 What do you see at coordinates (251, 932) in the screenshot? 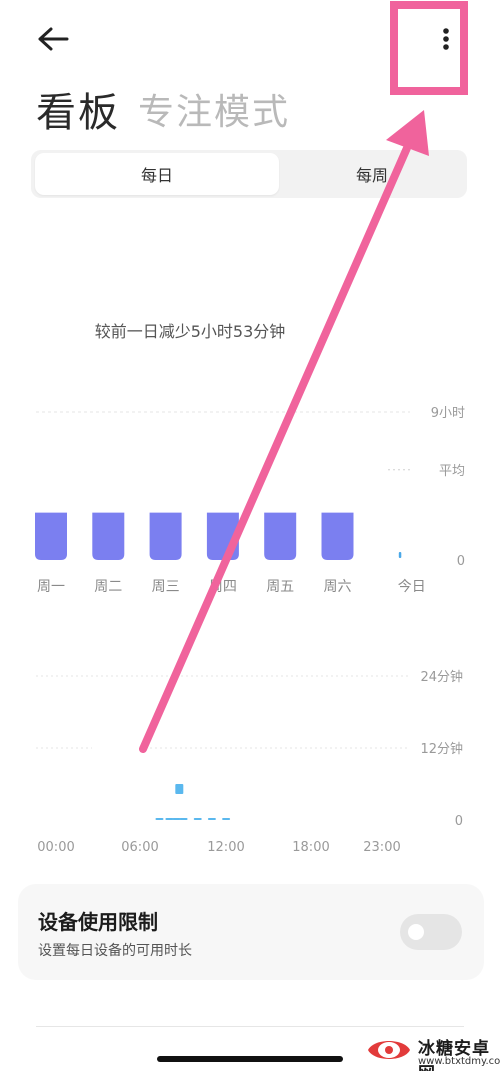
I see `device-limit-card: 设备使用限制 设置每日设备的可用时长` at bounding box center [251, 932].